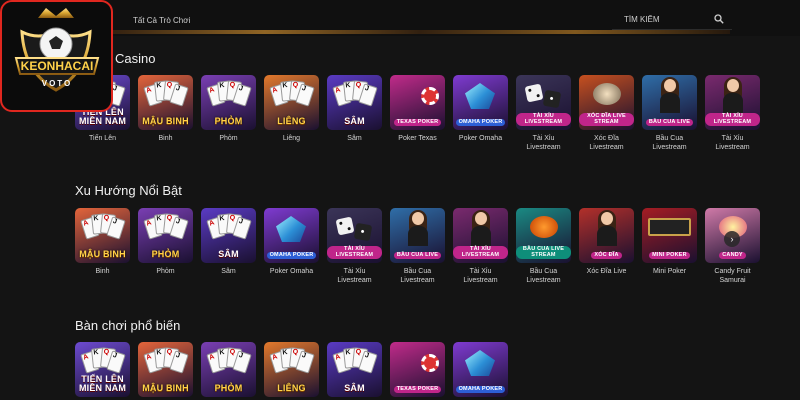  Describe the element at coordinates (417, 138) in the screenshot. I see `game-label: Poker Texas` at that location.